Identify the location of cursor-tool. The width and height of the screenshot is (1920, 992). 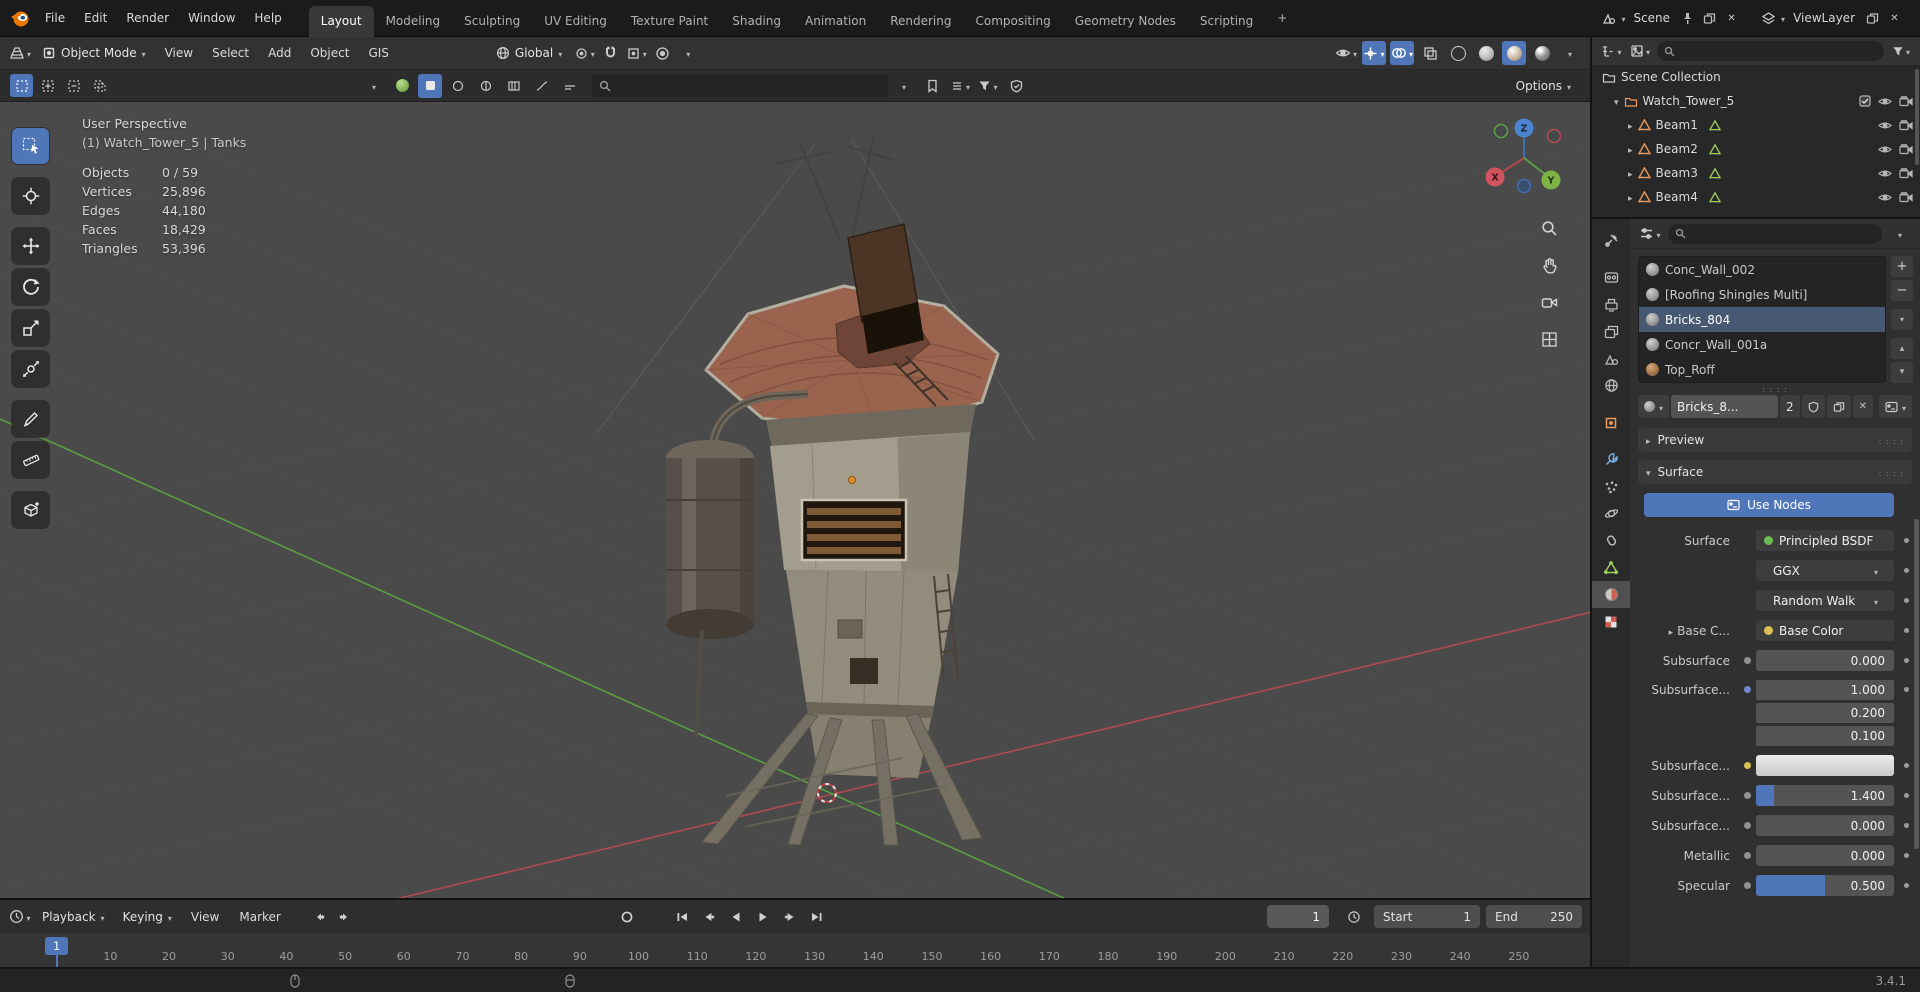
(30, 196).